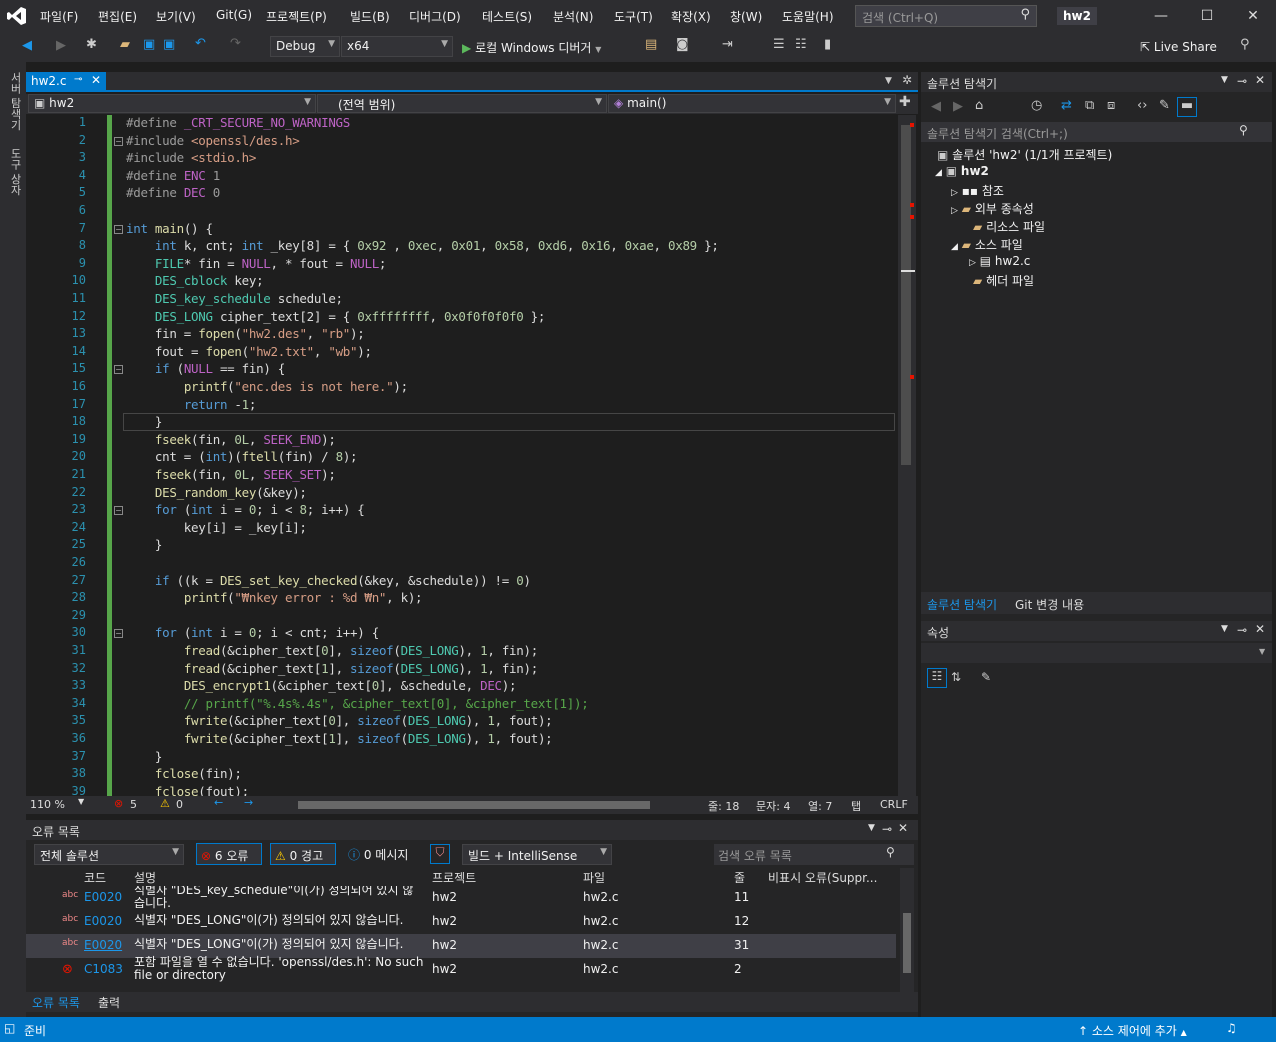  I want to click on menu-item: Git(G), so click(234, 15).